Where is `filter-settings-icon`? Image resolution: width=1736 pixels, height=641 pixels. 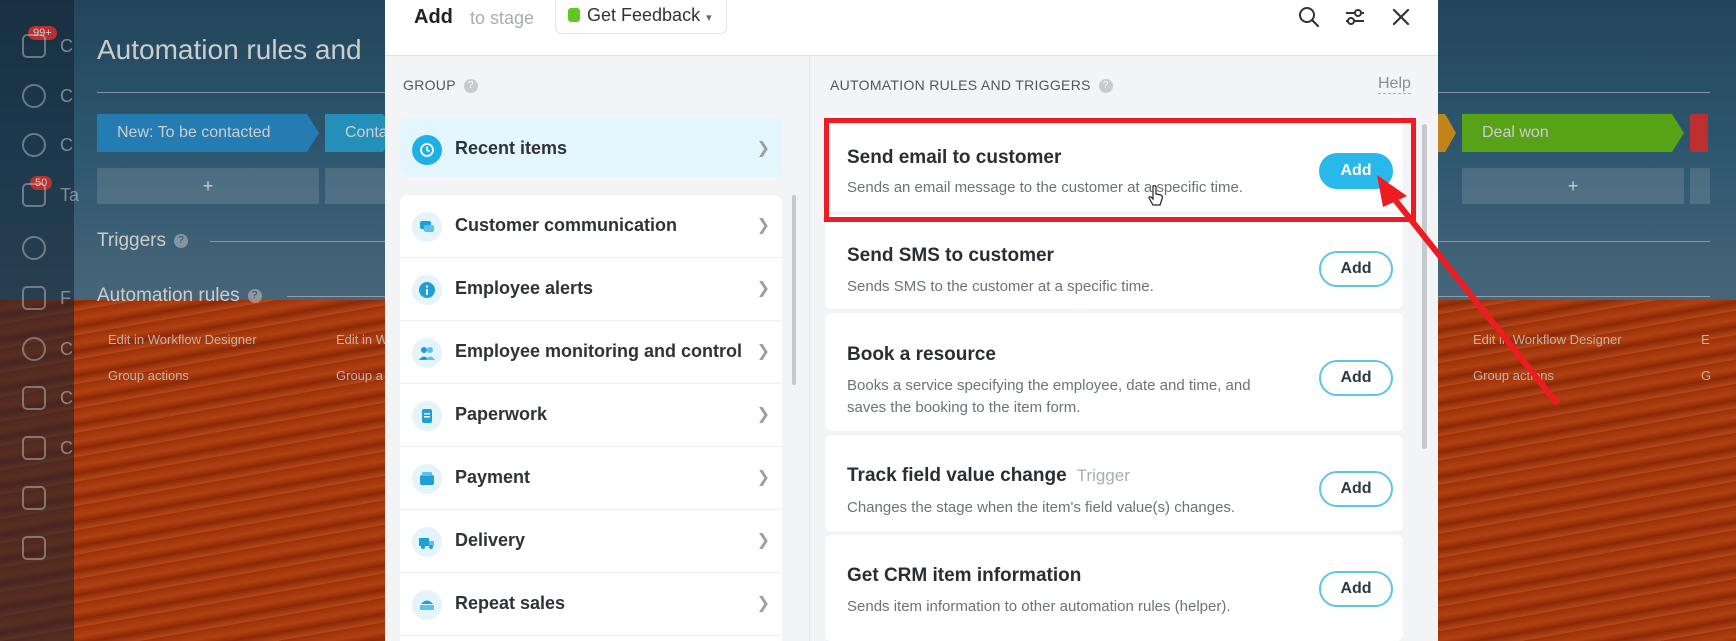
filter-settings-icon is located at coordinates (1355, 17).